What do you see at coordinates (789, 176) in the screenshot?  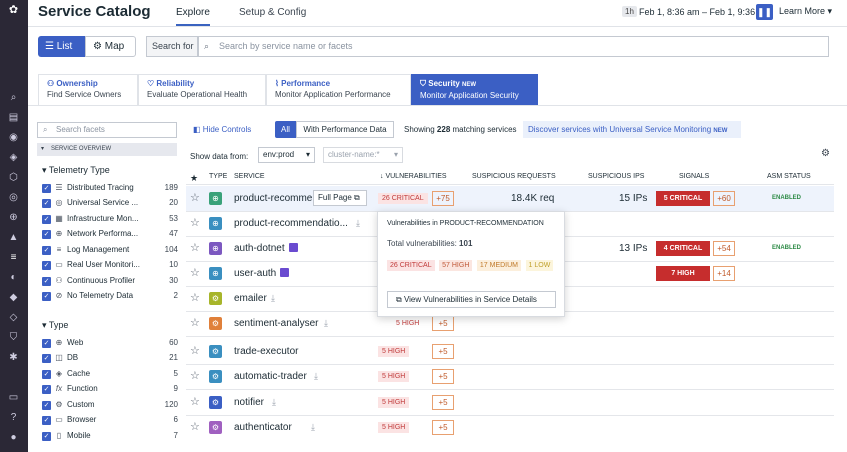 I see `col-asm-status: ASM STATUS` at bounding box center [789, 176].